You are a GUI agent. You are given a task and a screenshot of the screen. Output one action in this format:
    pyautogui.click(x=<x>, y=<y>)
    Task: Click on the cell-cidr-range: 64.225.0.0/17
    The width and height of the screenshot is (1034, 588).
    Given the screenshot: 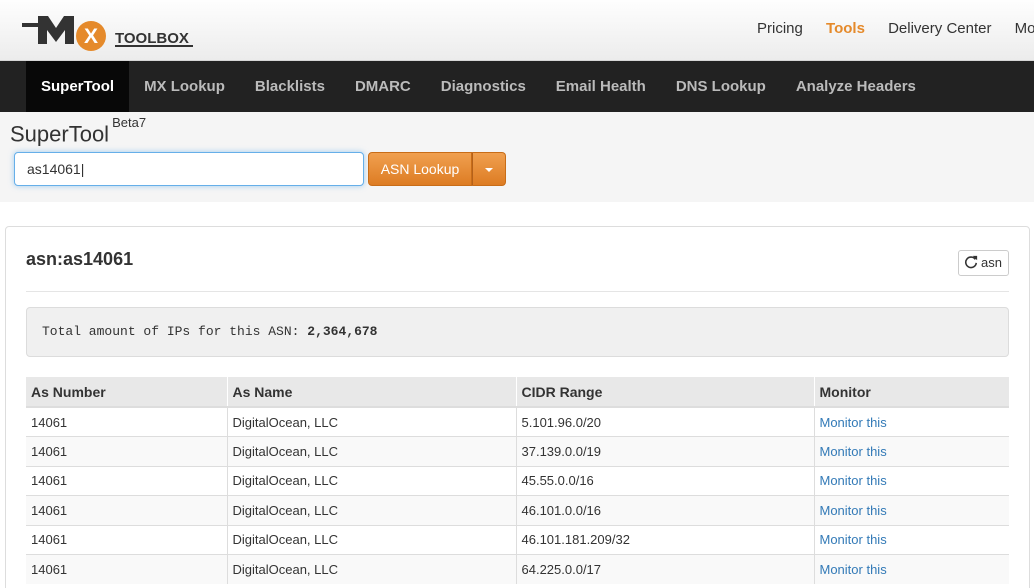 What is the action you would take?
    pyautogui.click(x=665, y=569)
    